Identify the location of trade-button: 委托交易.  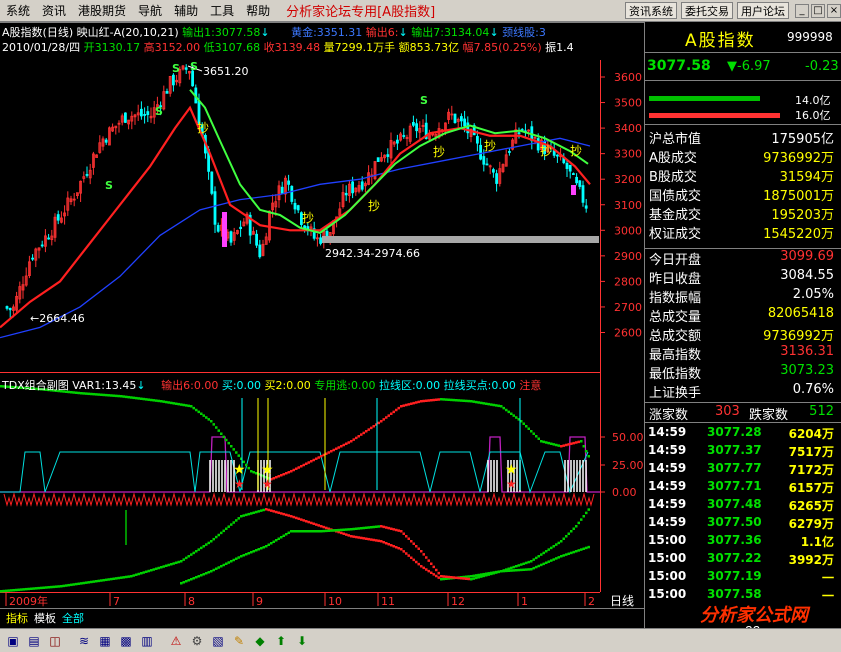
(707, 10).